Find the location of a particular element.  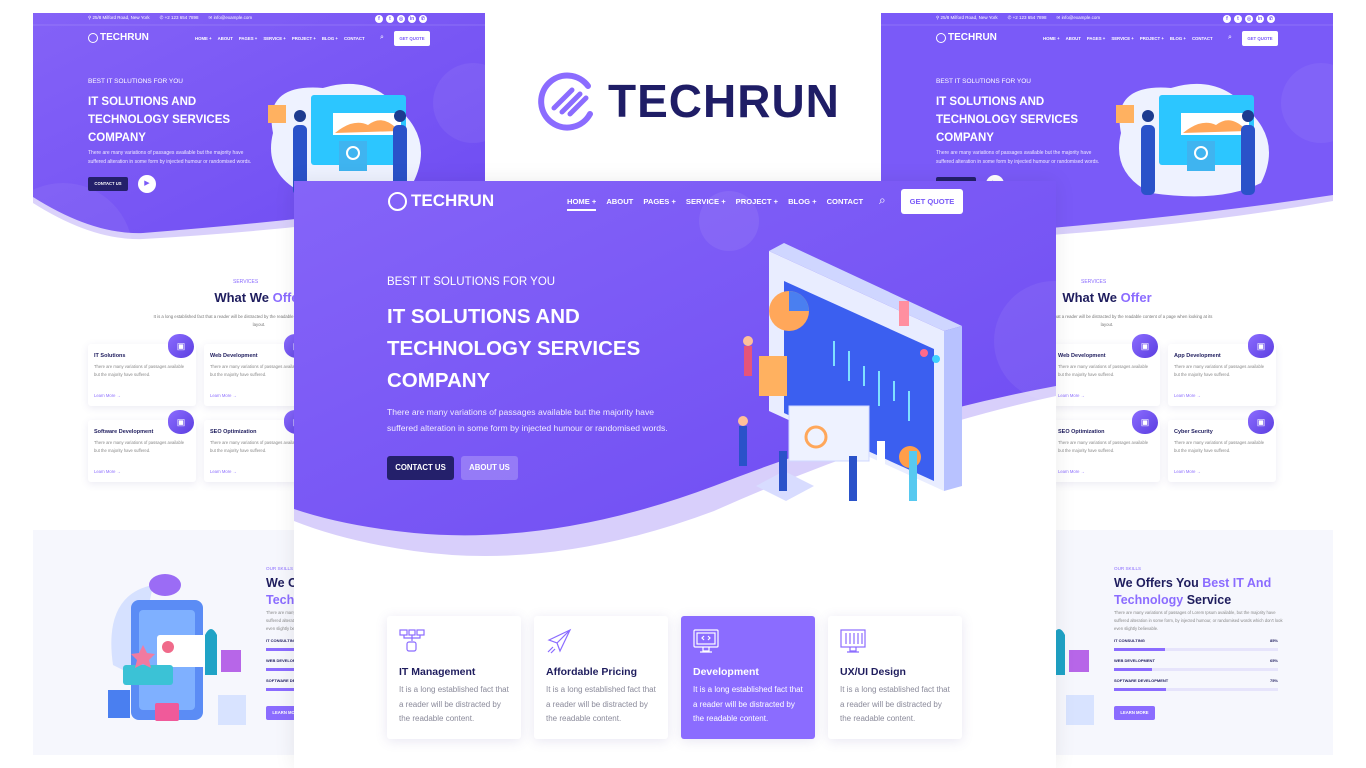

skill-label: IT CONSULTING is located at coordinates (281, 640).